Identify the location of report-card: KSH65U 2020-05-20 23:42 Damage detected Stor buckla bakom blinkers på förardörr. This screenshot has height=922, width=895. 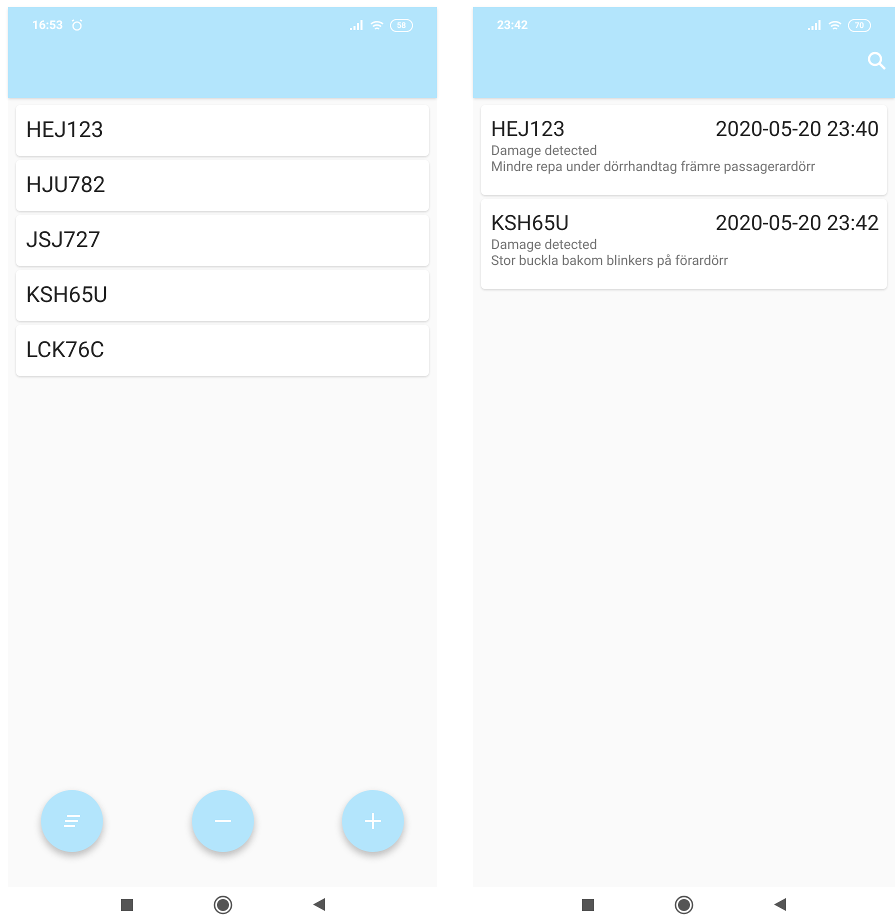
(684, 244).